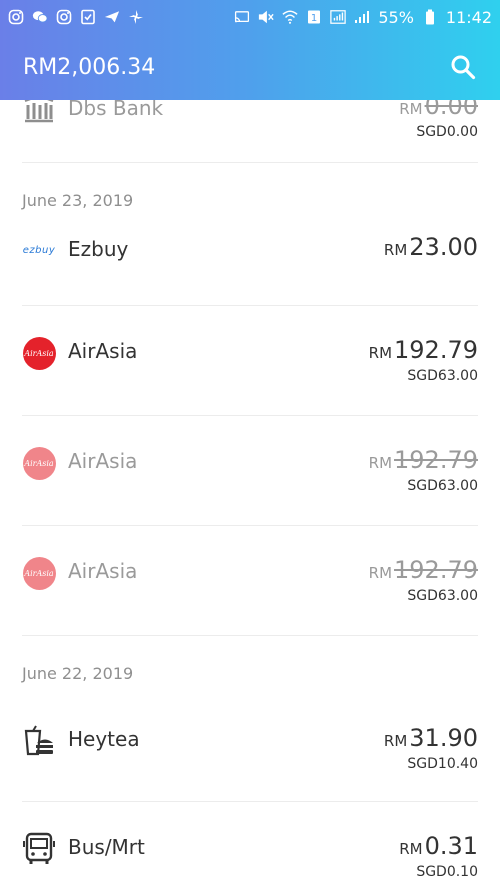 The width and height of the screenshot is (500, 889). What do you see at coordinates (78, 200) in the screenshot?
I see `date-header: June 23, 2019` at bounding box center [78, 200].